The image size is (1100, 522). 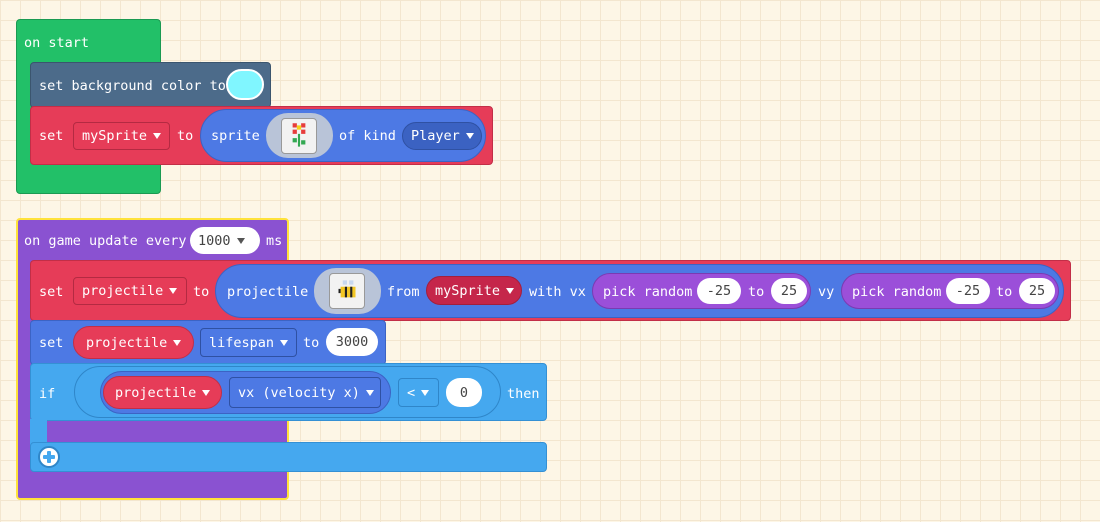 What do you see at coordinates (347, 291) in the screenshot?
I see `bee-sprite-icon` at bounding box center [347, 291].